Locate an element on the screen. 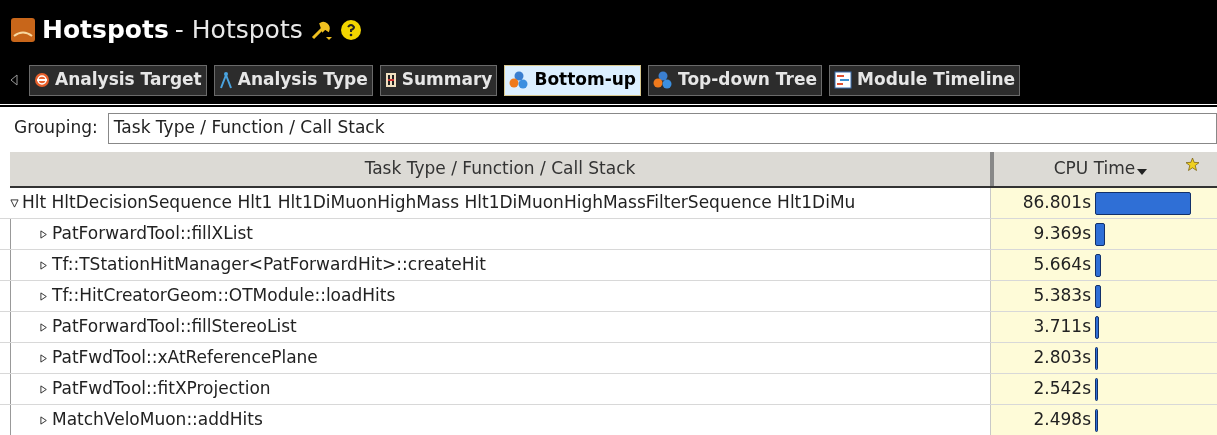 The width and height of the screenshot is (1217, 435). cpu-time-value: 5.383s is located at coordinates (1061, 296).